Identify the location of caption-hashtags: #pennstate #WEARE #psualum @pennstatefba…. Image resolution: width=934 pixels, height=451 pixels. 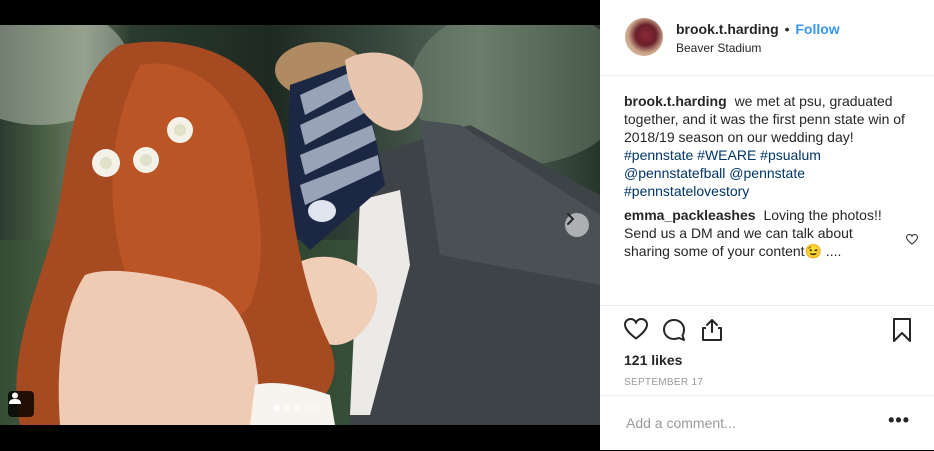
(722, 173).